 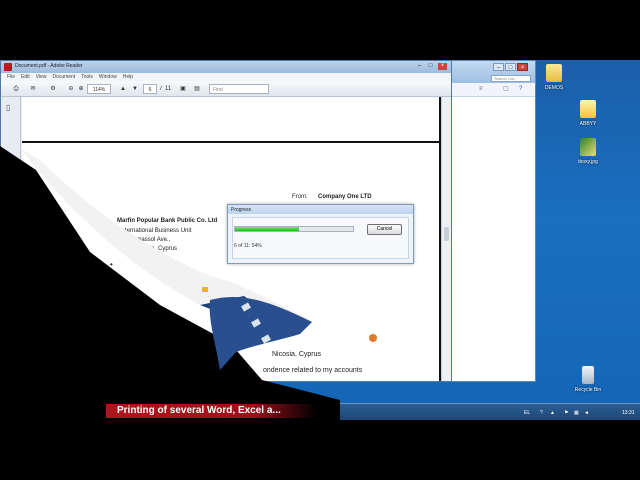 I want to click on reader-titlebar: Document.pdf - Adobe Reader – □ ×, so click(x=226, y=67).